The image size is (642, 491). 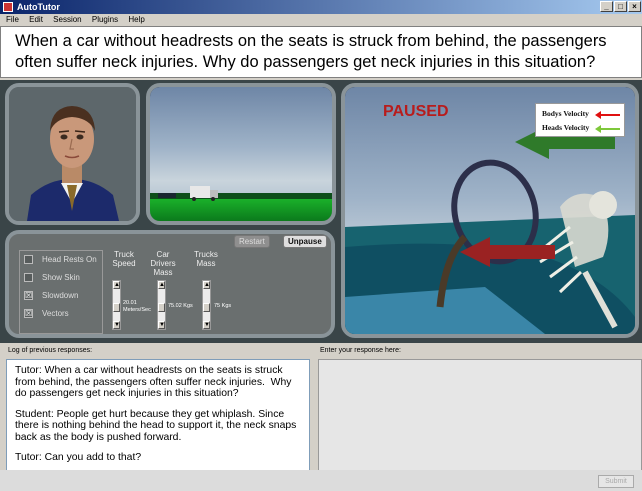 What do you see at coordinates (566, 127) in the screenshot?
I see `legend-head-velocity: Heads Velocity` at bounding box center [566, 127].